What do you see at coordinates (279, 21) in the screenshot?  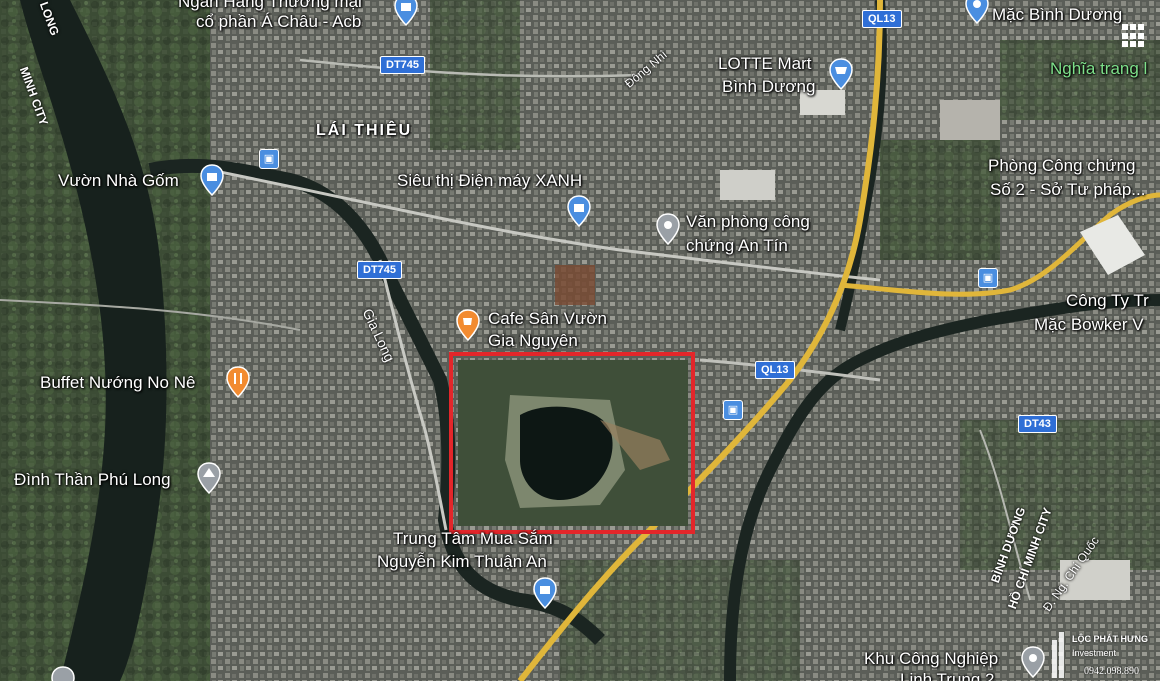 I see `label-acb-line2: cổ phần Á Châu - Acb` at bounding box center [279, 21].